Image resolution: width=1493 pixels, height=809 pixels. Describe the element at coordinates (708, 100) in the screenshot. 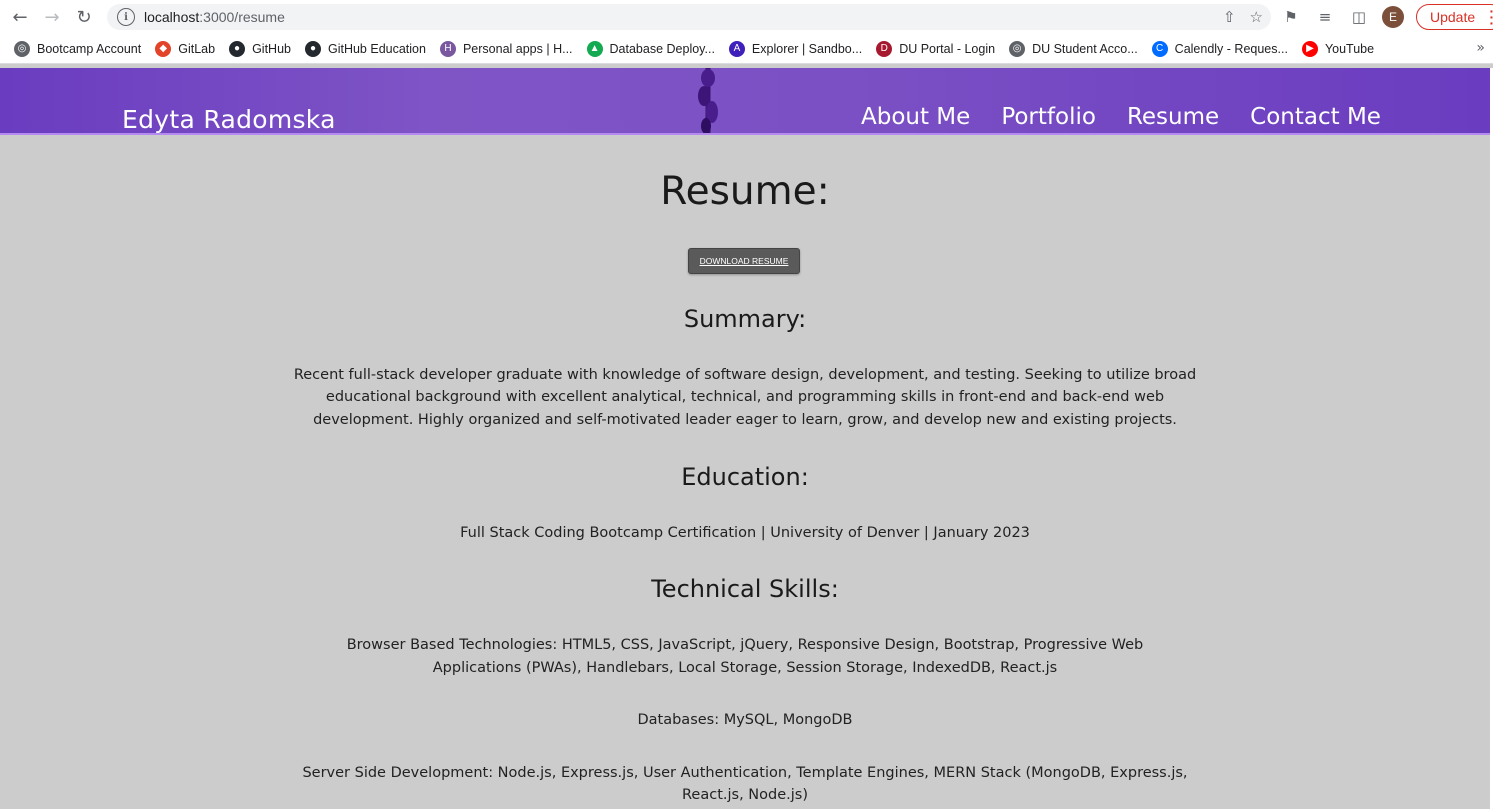

I see `flower-decoration-icon` at that location.